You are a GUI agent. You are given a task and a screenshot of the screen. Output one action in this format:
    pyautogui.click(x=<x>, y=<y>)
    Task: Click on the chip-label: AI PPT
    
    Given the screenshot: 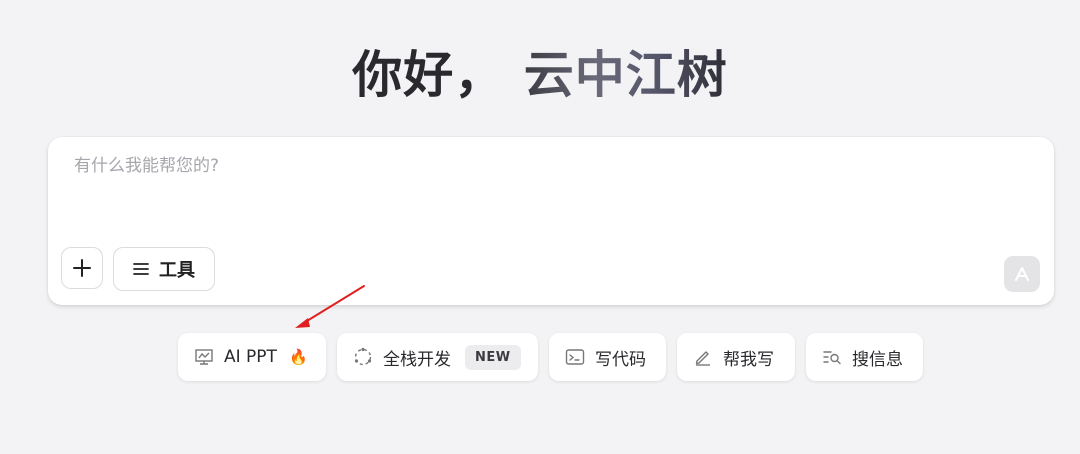 What is the action you would take?
    pyautogui.click(x=250, y=357)
    